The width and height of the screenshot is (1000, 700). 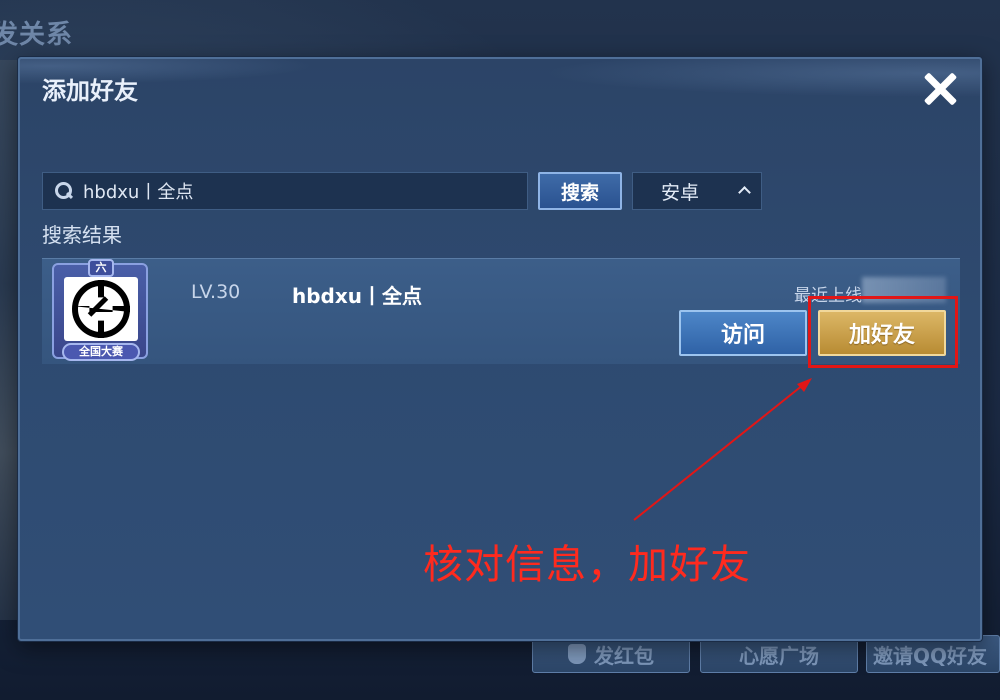 What do you see at coordinates (216, 292) in the screenshot?
I see `player-level: LV.30` at bounding box center [216, 292].